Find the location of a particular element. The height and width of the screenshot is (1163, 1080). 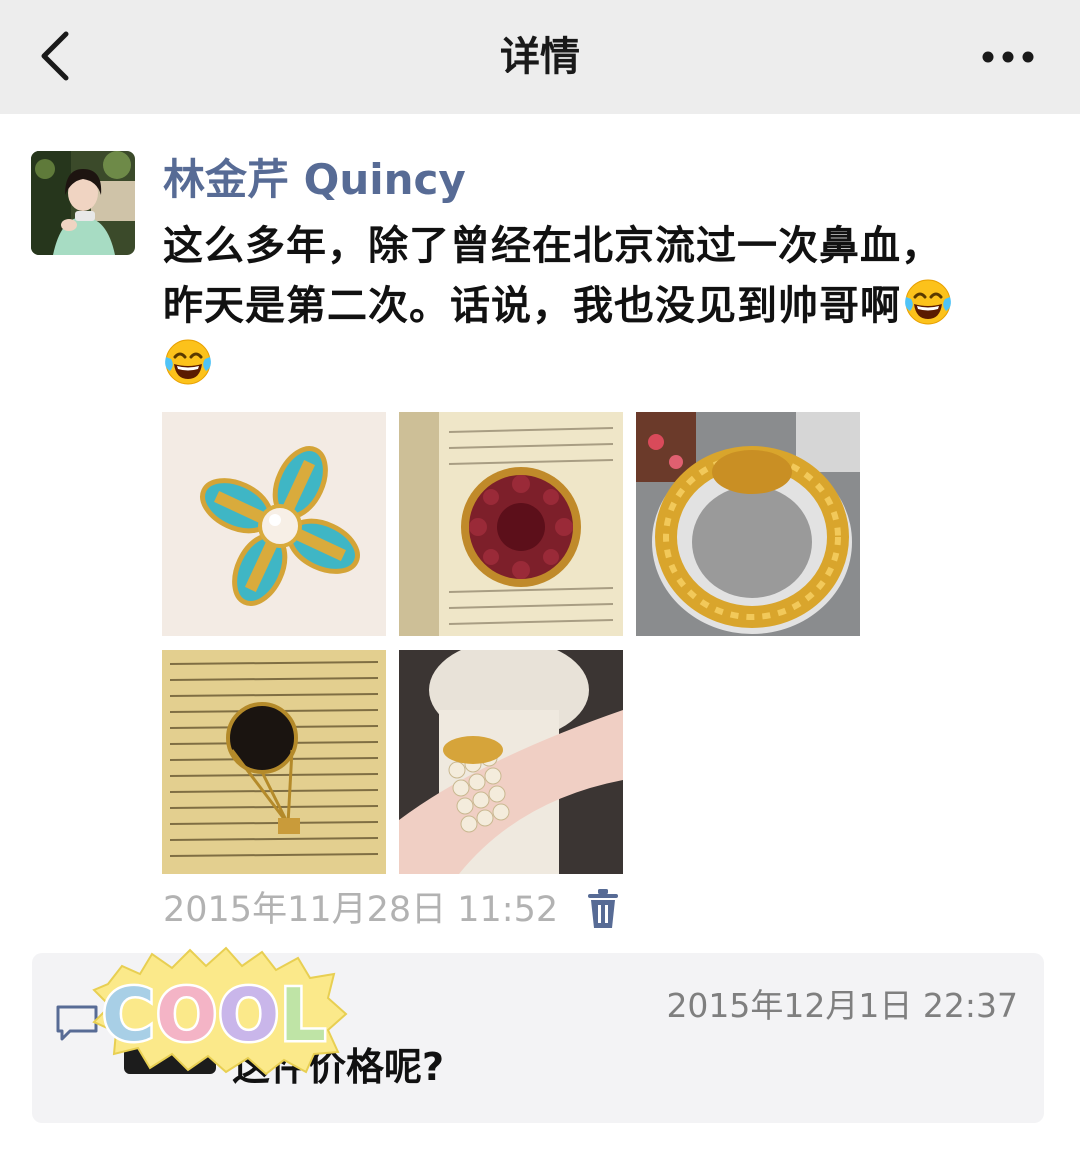

back-button is located at coordinates (57, 56).